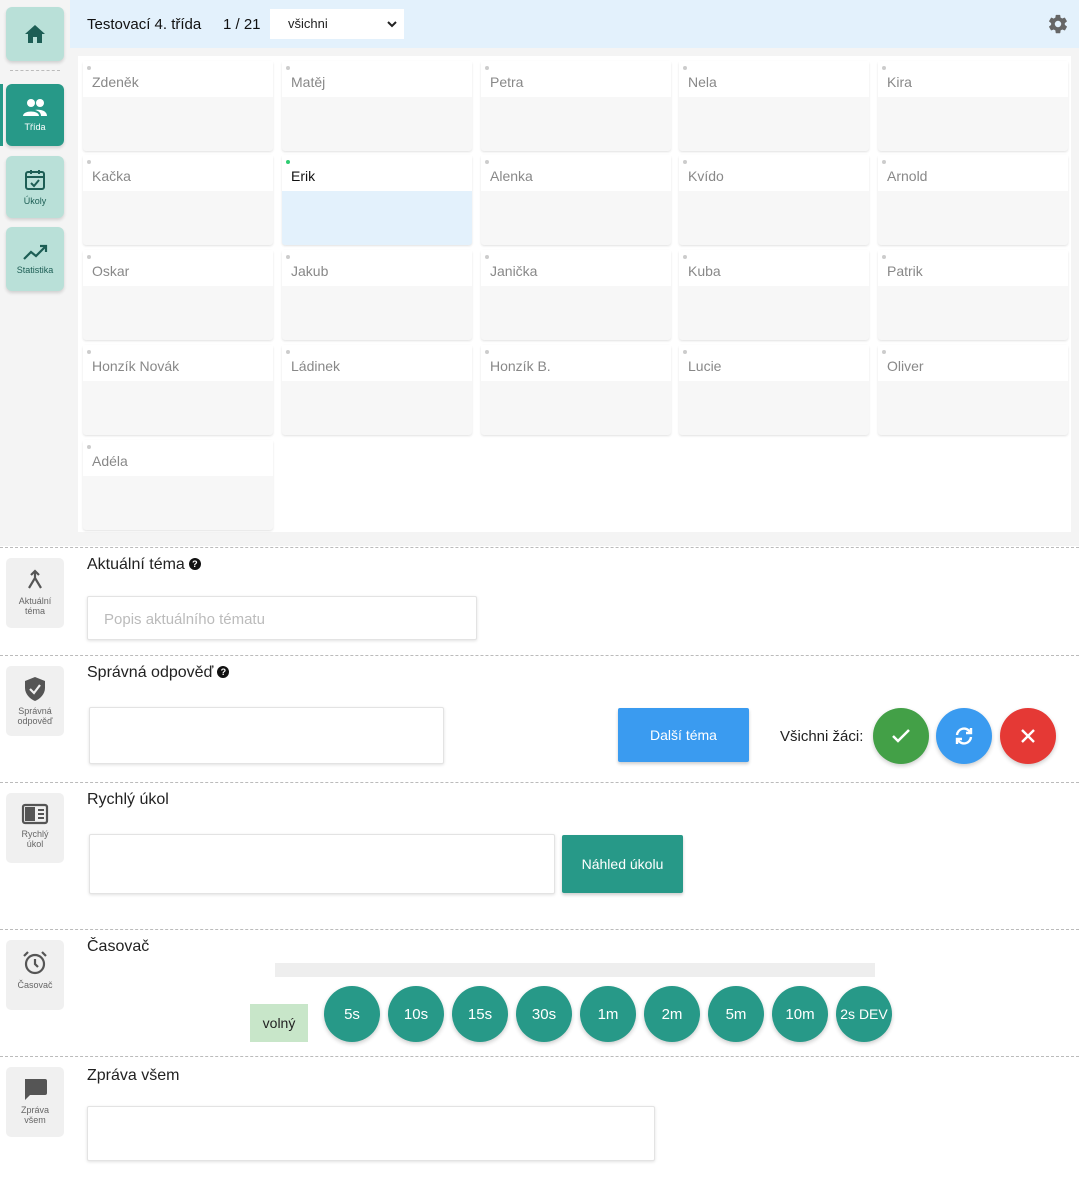 The width and height of the screenshot is (1079, 1177). Describe the element at coordinates (964, 736) in the screenshot. I see `all-reset-button` at that location.